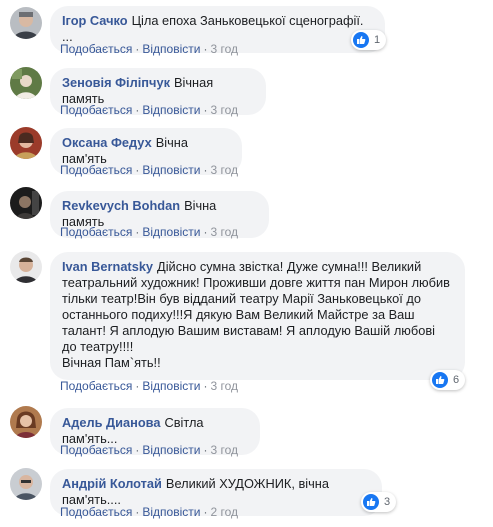  I want to click on comment-actions: Подобається · Відповісти · 2 год, so click(149, 512).